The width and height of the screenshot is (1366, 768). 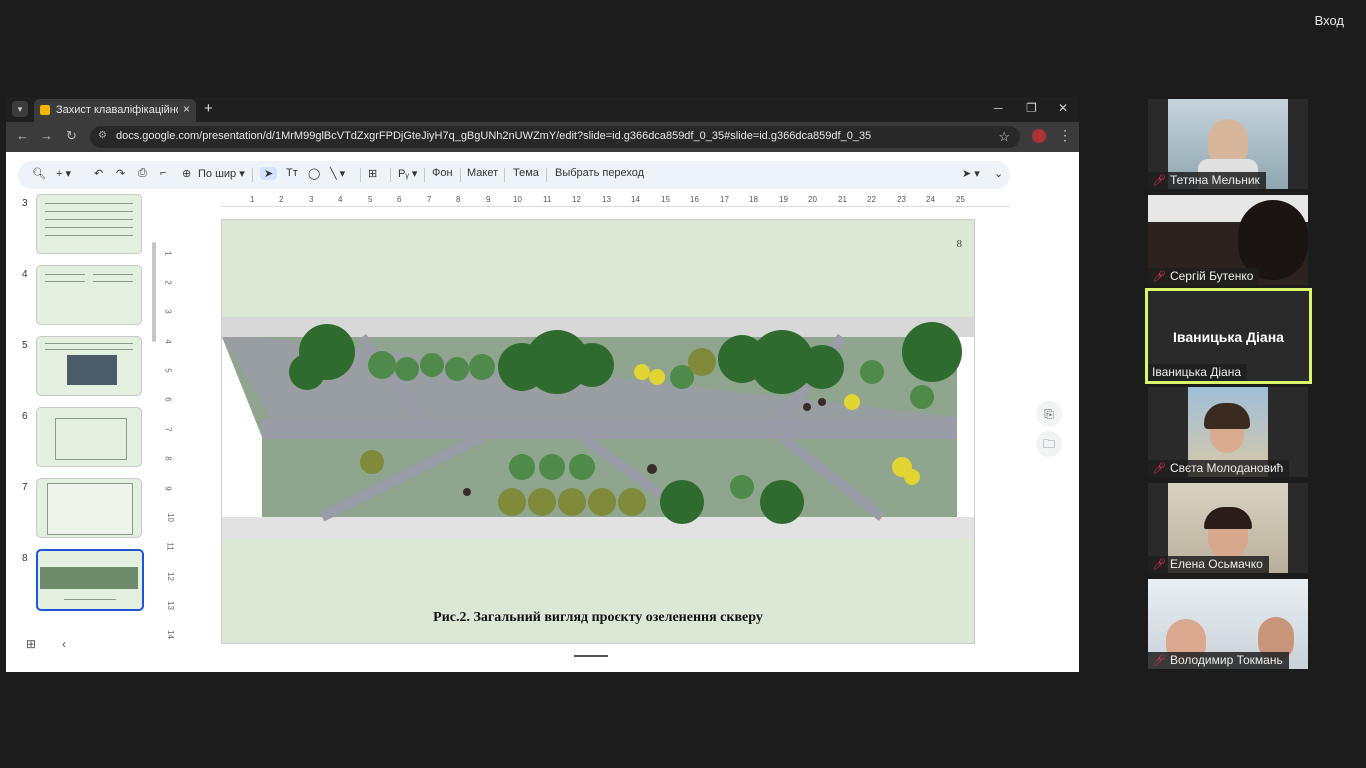 I want to click on redo-icon: ↷, so click(x=120, y=173).